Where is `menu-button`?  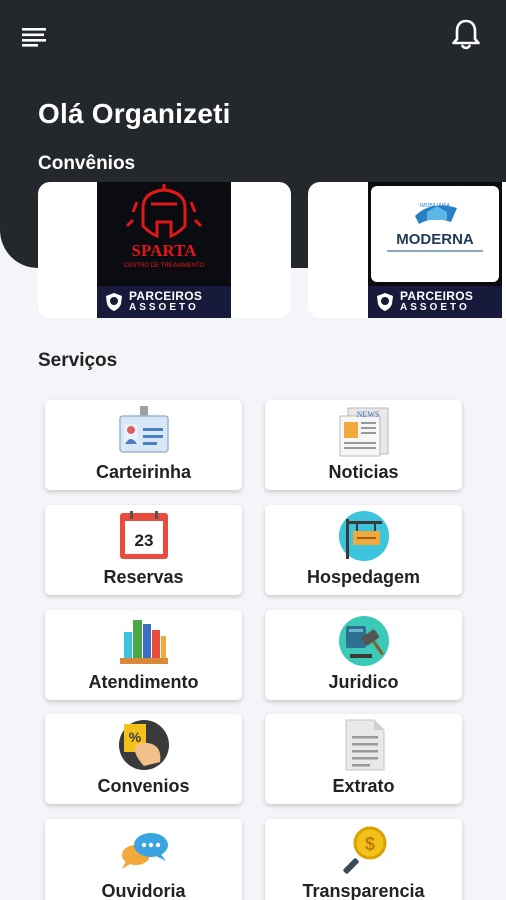 menu-button is located at coordinates (36, 37).